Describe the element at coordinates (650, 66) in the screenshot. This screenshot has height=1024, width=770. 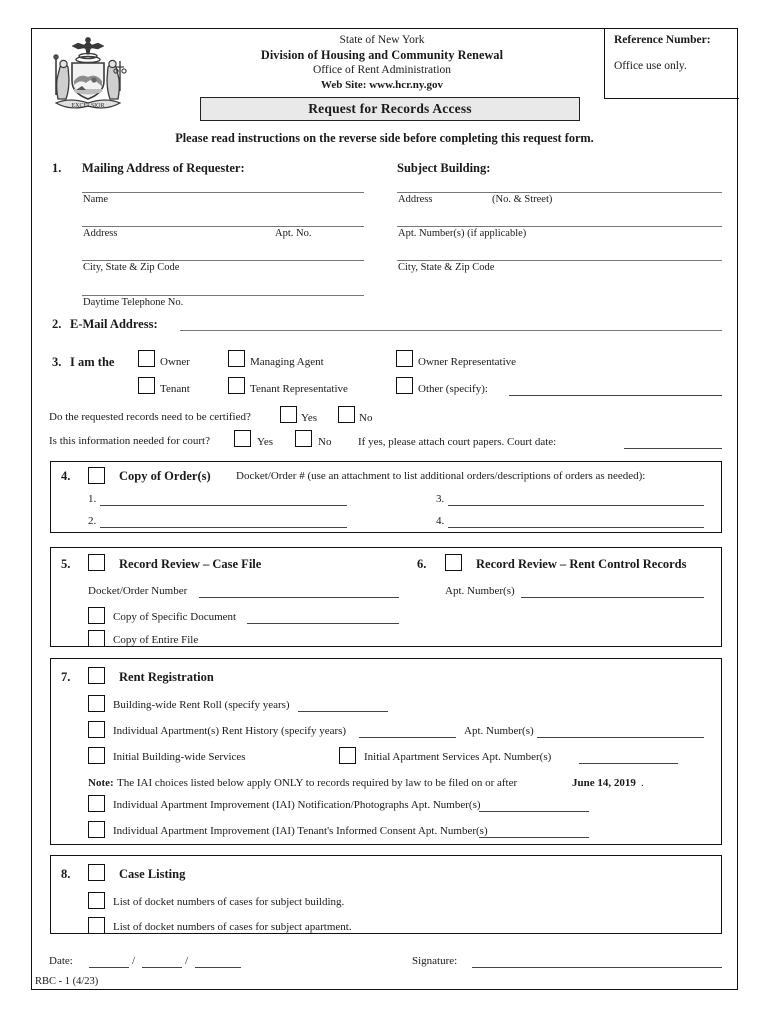
I see `office-use-only-label: Office use only.` at that location.